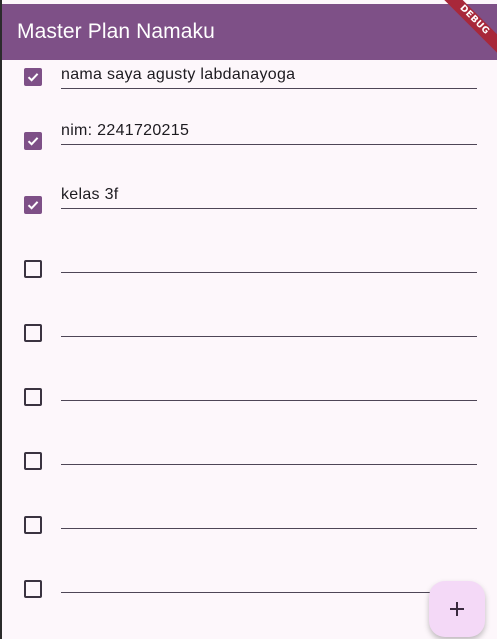  What do you see at coordinates (178, 74) in the screenshot?
I see `task-text: nama saya agusty labdanayoga` at bounding box center [178, 74].